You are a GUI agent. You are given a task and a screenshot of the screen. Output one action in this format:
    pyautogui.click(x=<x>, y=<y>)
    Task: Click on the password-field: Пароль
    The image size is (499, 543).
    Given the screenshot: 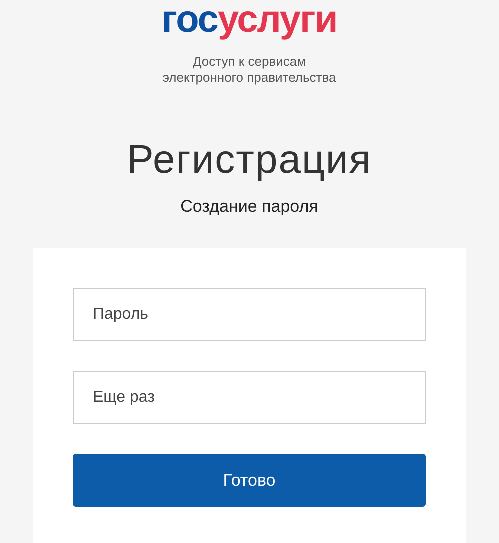 What is the action you would take?
    pyautogui.click(x=249, y=314)
    